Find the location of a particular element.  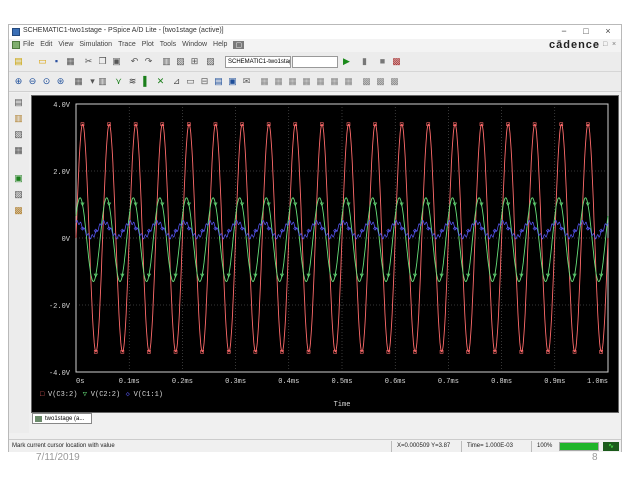

mdi-close-button: × is located at coordinates (614, 44).